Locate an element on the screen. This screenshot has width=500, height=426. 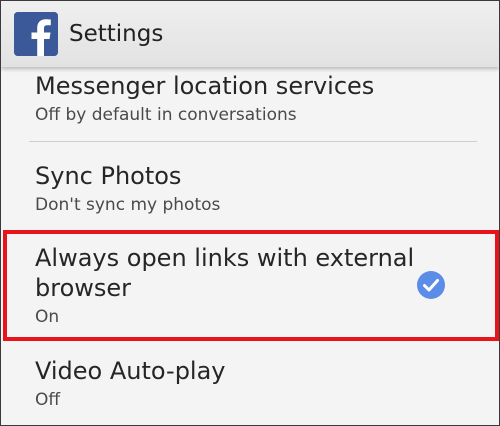
setting-title: Video Auto-play is located at coordinates (130, 371).